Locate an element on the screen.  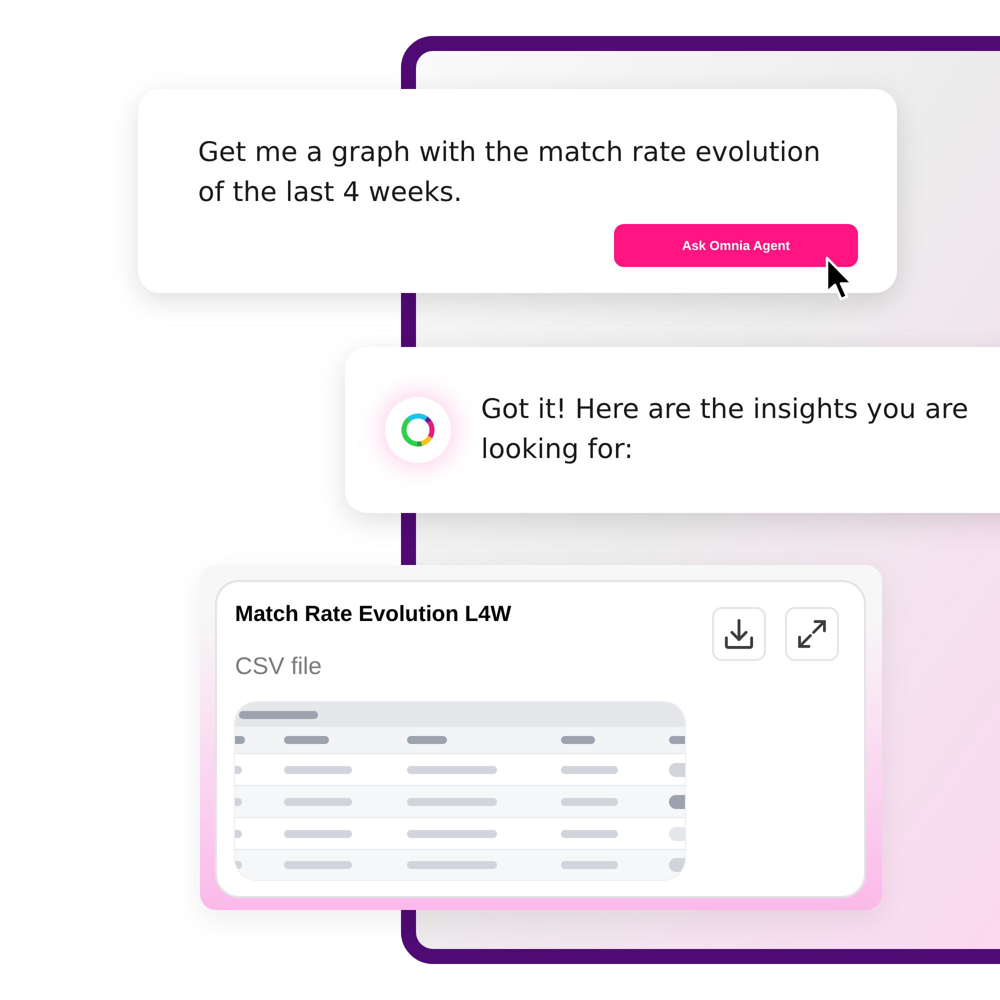
expand-icon is located at coordinates (812, 634).